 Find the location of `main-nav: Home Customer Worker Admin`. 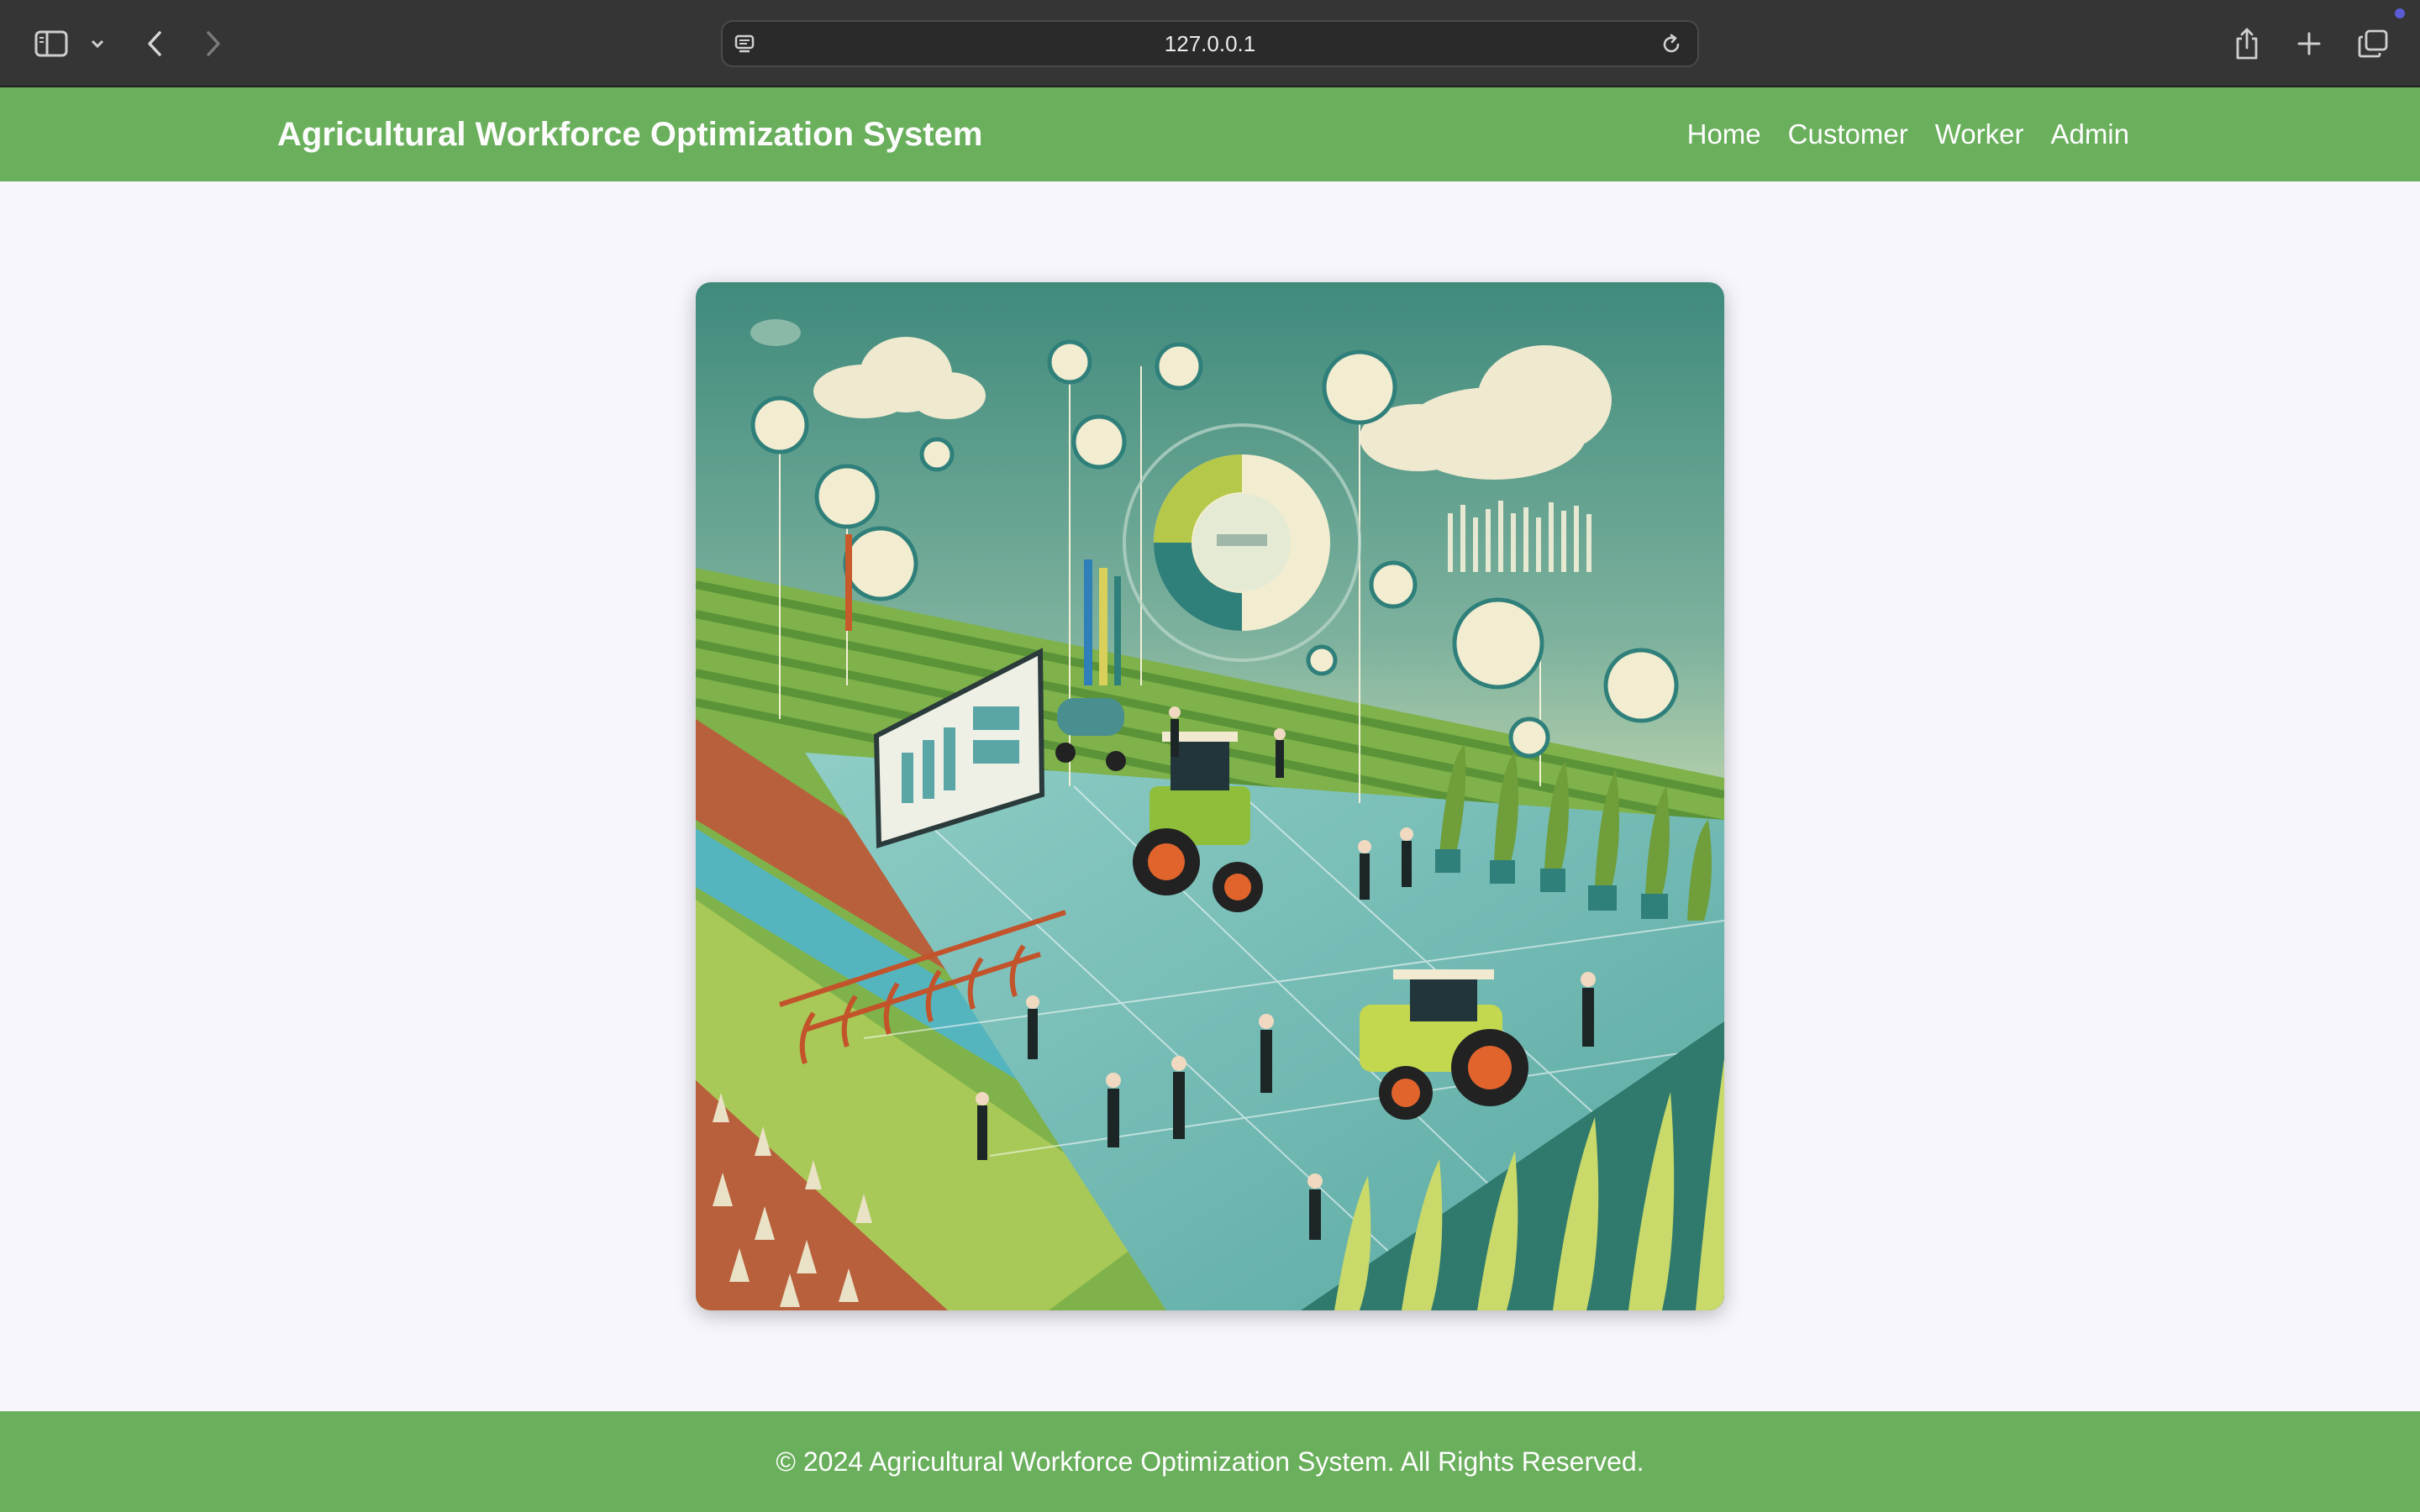

main-nav: Home Customer Worker Admin is located at coordinates (1908, 134).